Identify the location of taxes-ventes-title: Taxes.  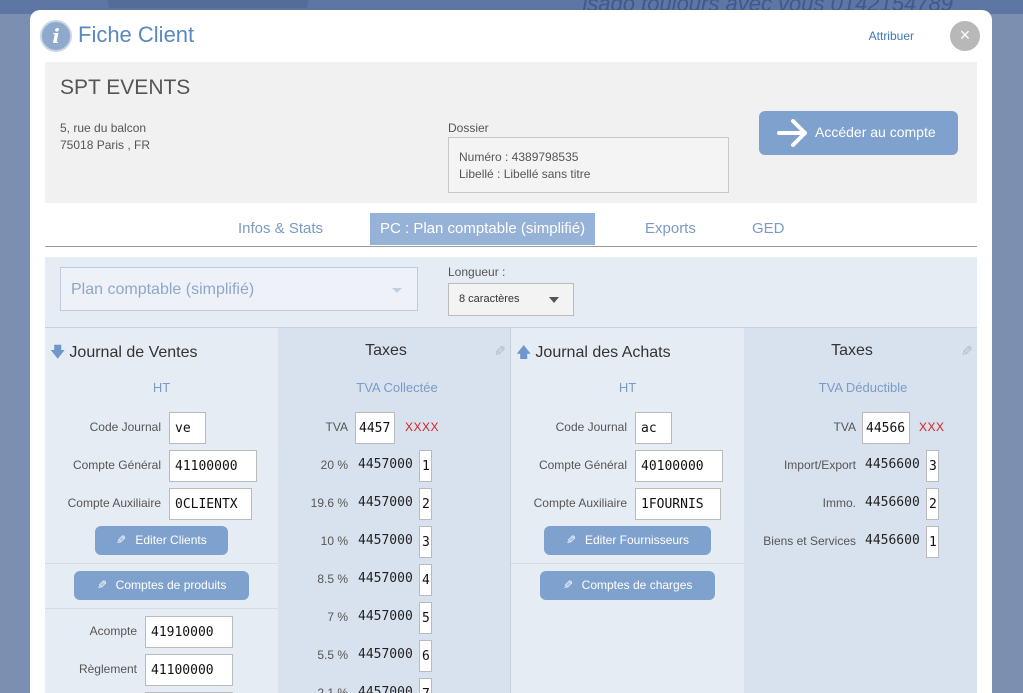
(386, 350).